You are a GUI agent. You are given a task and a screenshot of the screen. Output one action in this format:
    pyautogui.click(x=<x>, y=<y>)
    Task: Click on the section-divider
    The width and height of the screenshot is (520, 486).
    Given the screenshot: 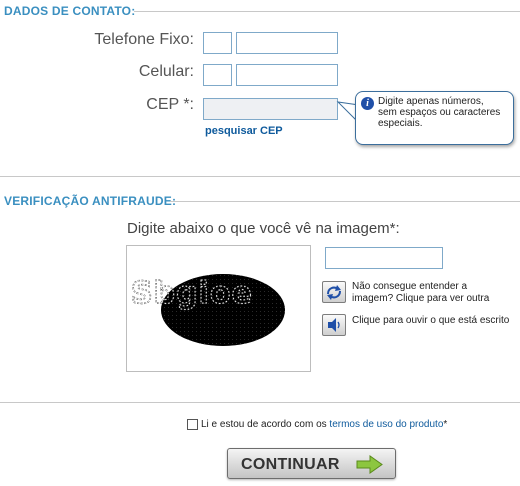 What is the action you would take?
    pyautogui.click(x=260, y=176)
    